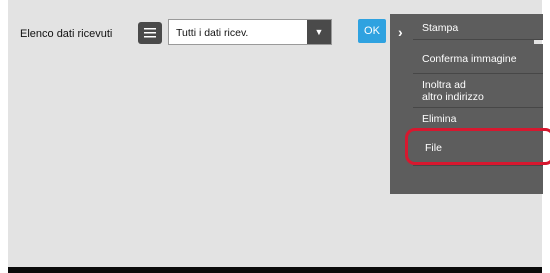 This screenshot has height=273, width=550. Describe the element at coordinates (478, 180) in the screenshot. I see `menu-item-empty` at that location.